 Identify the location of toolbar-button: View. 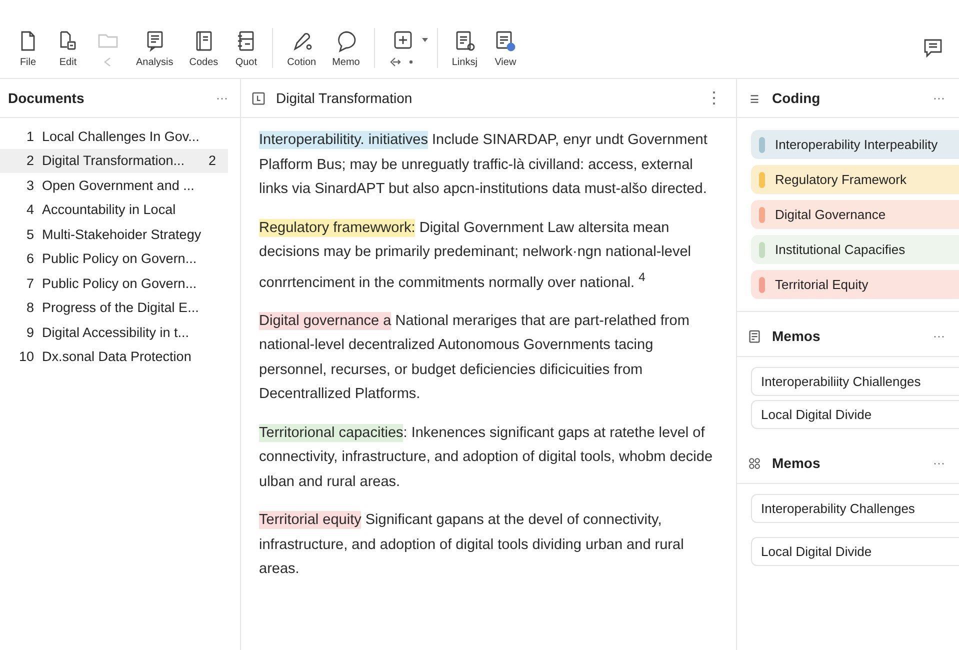
(505, 48).